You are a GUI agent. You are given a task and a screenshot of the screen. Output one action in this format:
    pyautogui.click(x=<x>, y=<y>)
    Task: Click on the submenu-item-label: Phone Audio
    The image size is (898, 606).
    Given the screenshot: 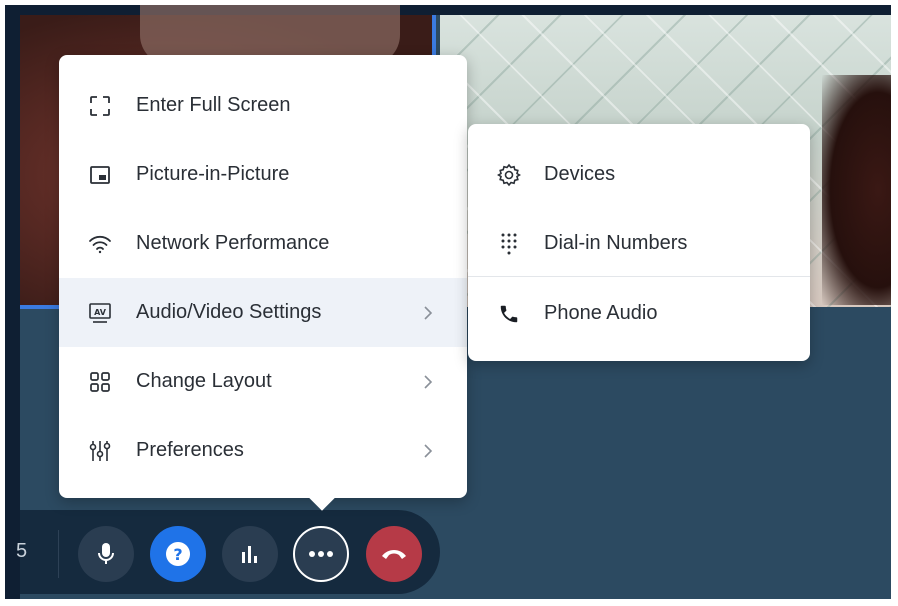 What is the action you would take?
    pyautogui.click(x=601, y=313)
    